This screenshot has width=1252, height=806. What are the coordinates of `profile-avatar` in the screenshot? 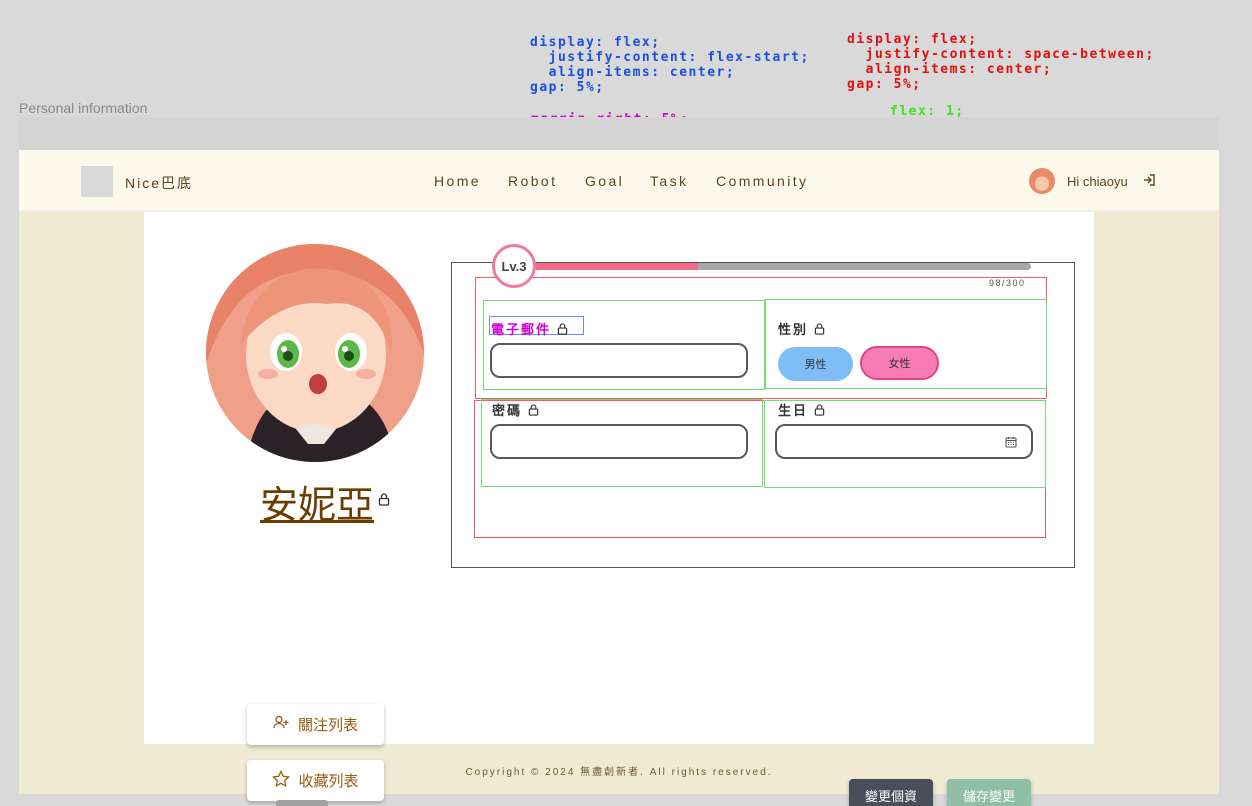 It's located at (315, 353).